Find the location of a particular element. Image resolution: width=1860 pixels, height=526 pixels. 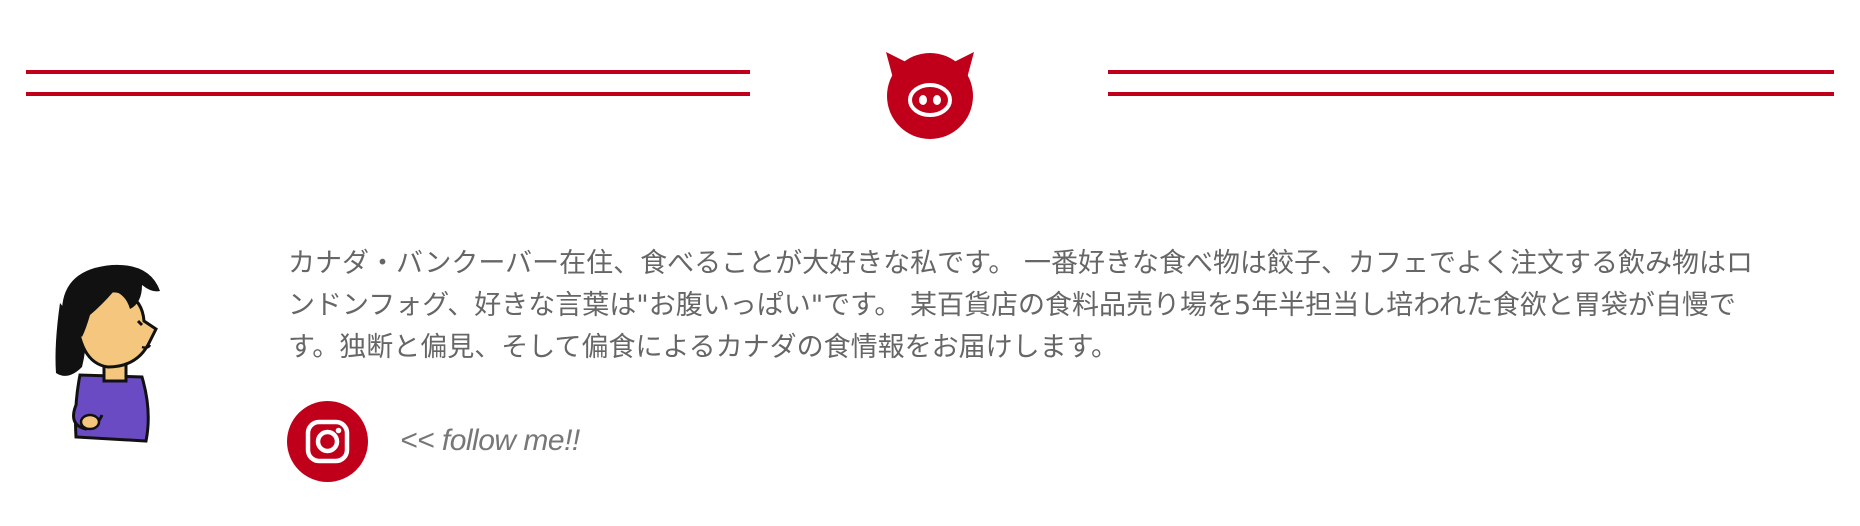

header-divider-right is located at coordinates (1471, 83).